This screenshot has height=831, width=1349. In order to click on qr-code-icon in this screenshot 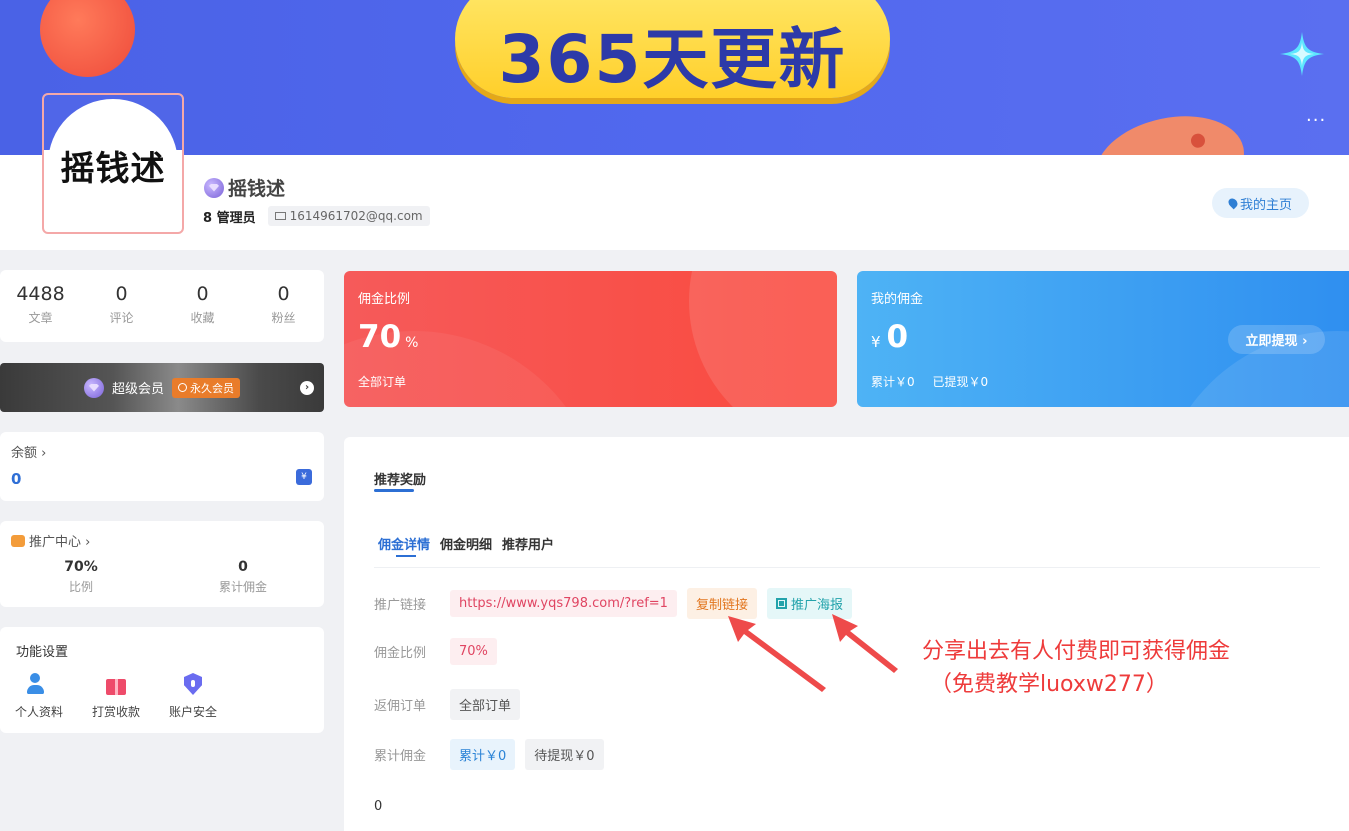, I will do `click(781, 603)`.